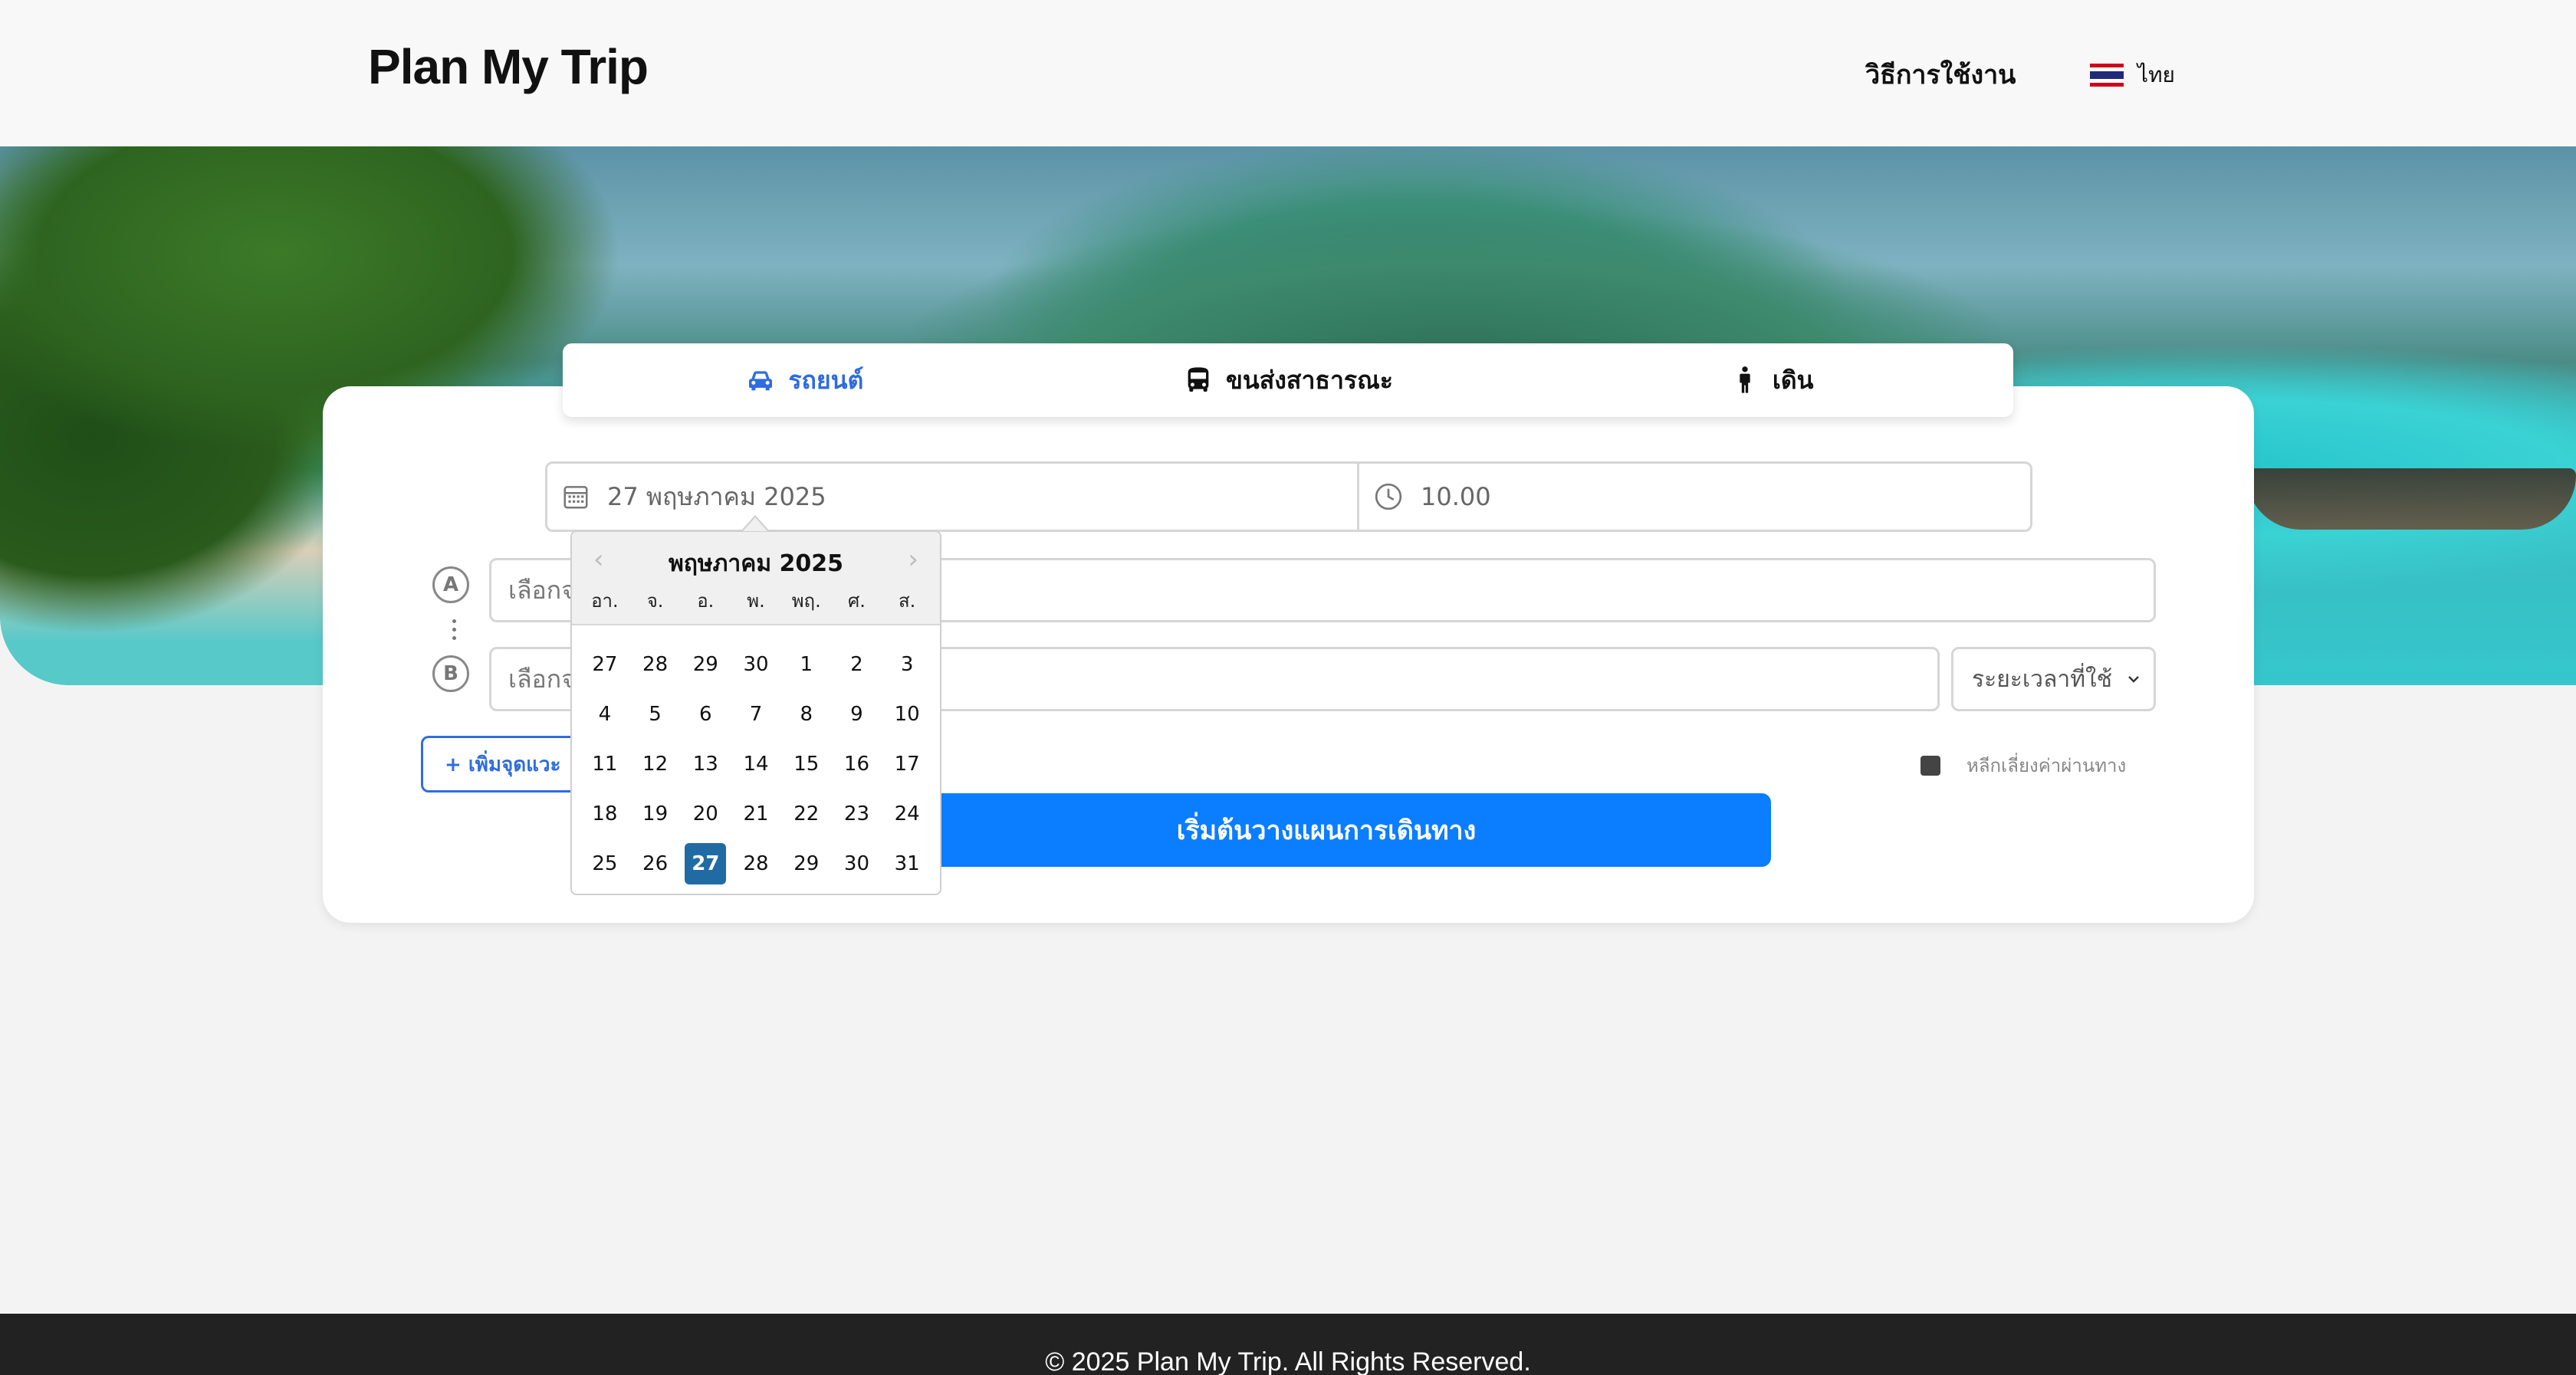 Image resolution: width=2576 pixels, height=1375 pixels. Describe the element at coordinates (655, 714) in the screenshot. I see `calendar-day: 5` at that location.